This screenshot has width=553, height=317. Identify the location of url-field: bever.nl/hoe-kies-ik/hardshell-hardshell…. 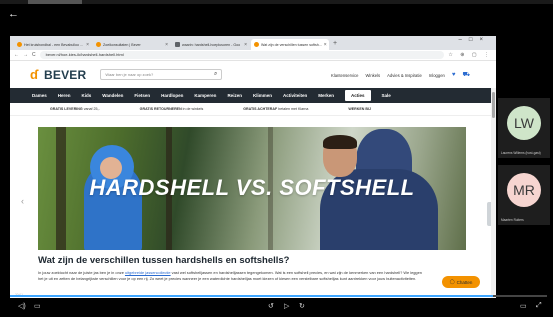
(242, 55).